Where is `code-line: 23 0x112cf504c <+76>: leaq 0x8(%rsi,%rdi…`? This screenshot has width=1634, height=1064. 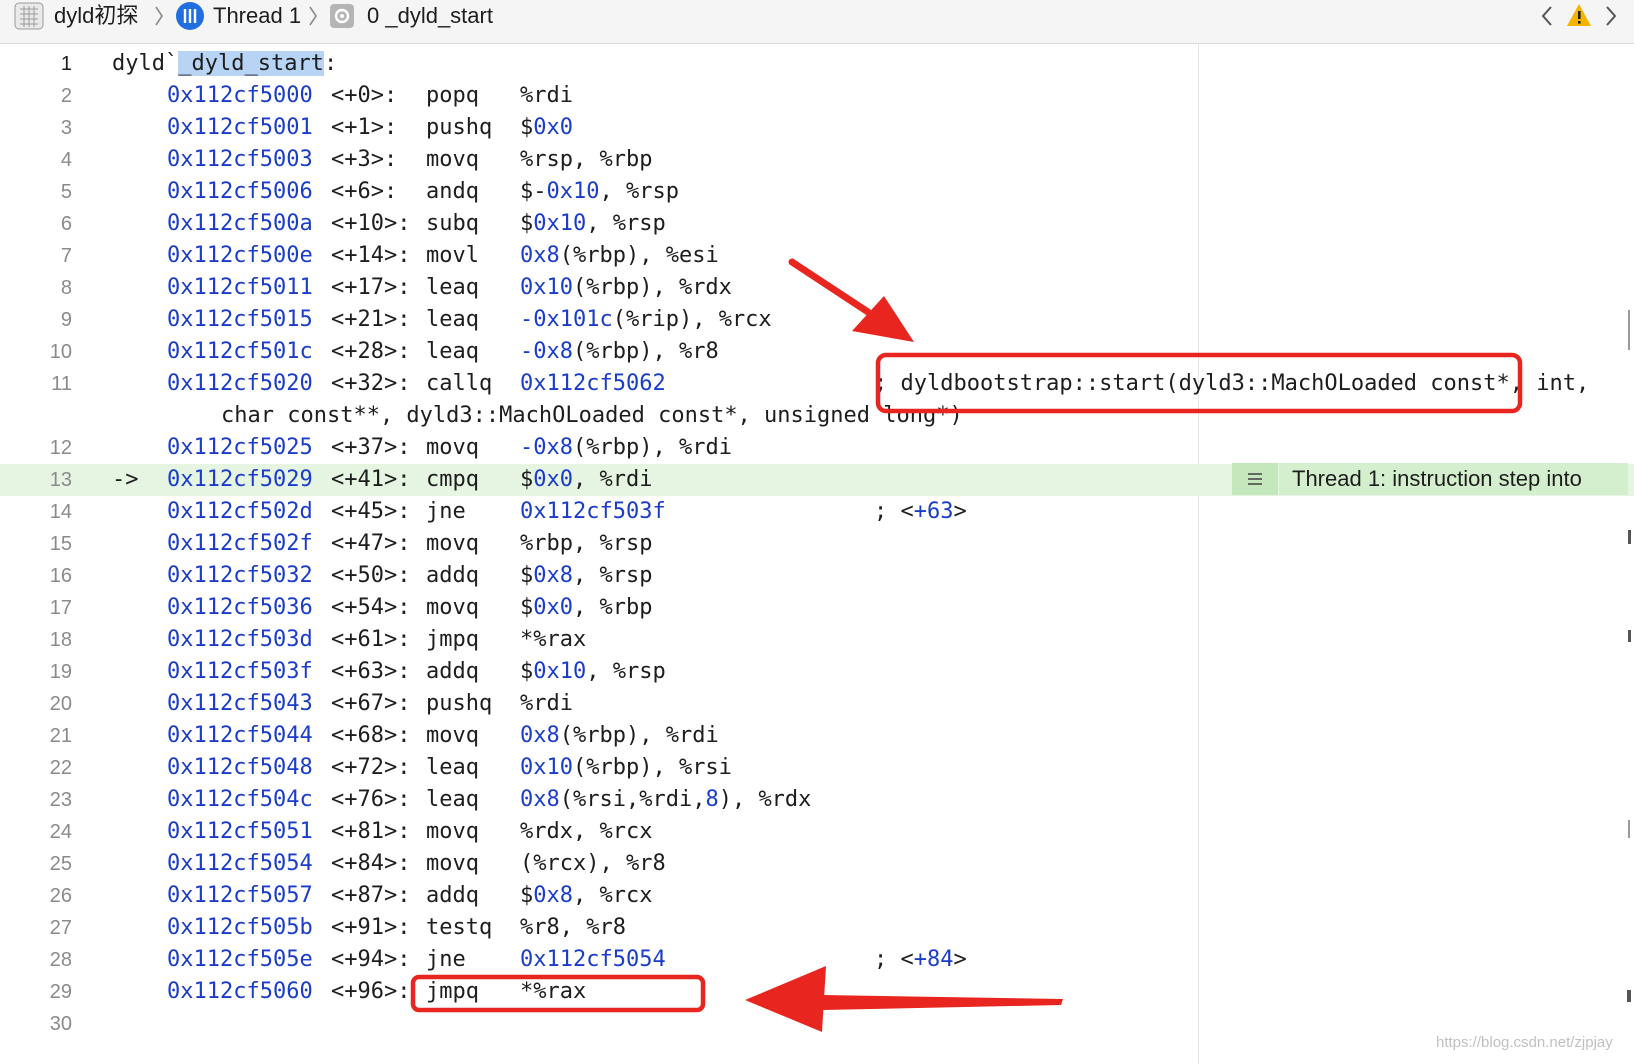
code-line: 23 0x112cf504c <+76>: leaq 0x8(%rsi,%rdi… is located at coordinates (817, 800).